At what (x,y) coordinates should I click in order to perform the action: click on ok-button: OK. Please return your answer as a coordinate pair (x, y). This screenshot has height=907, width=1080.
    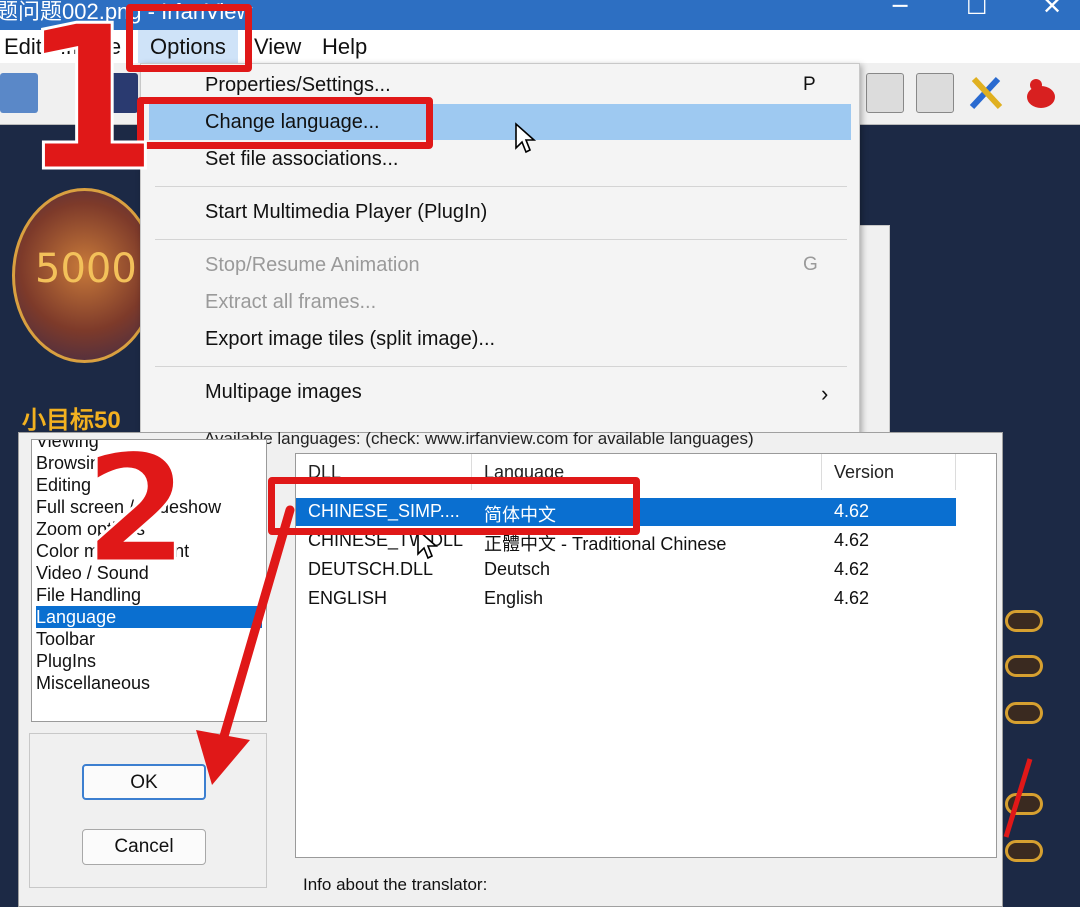
    Looking at the image, I should click on (144, 782).